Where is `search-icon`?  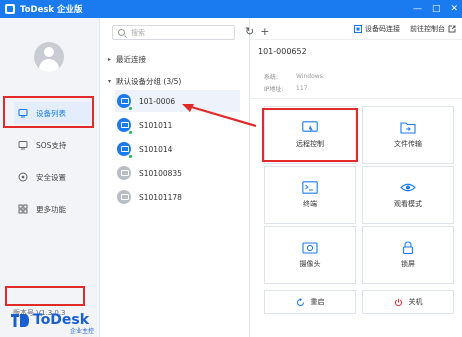 search-icon is located at coordinates (121, 32).